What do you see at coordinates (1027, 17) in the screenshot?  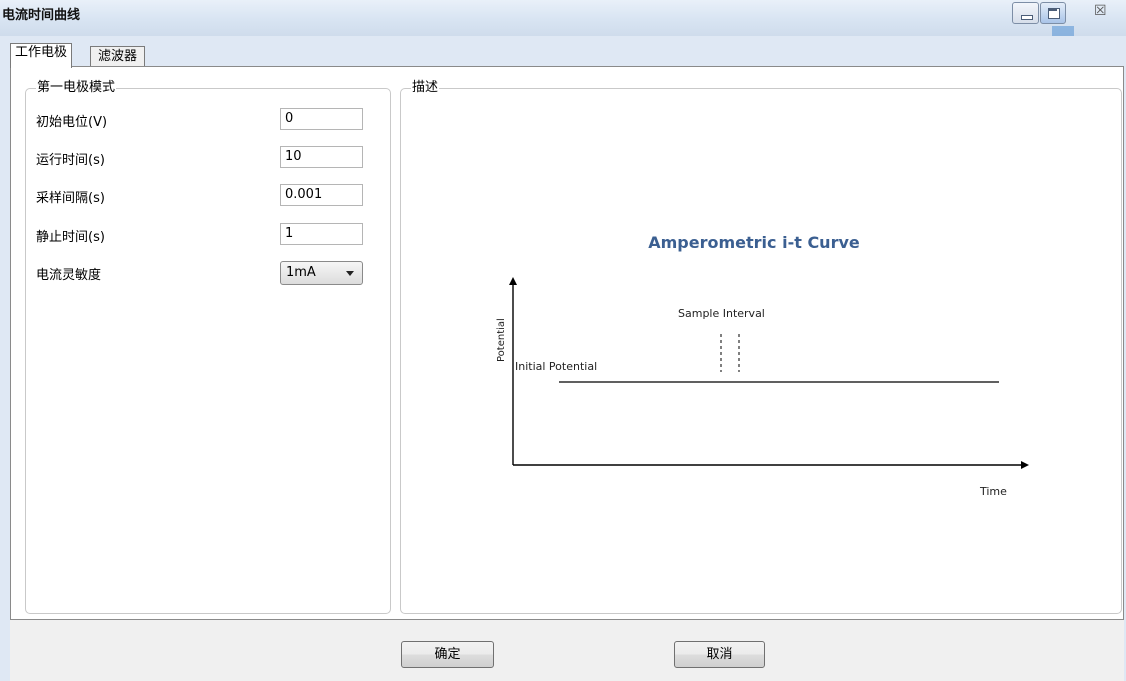 I see `minimize-icon` at bounding box center [1027, 17].